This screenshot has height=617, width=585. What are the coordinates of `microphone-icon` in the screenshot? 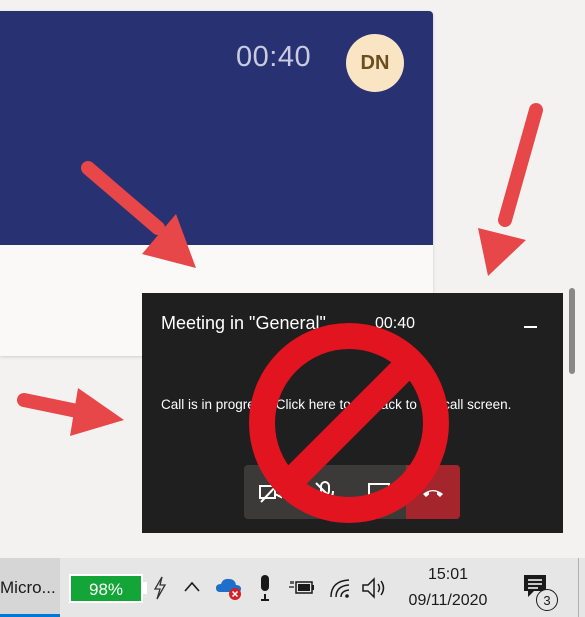 It's located at (265, 588).